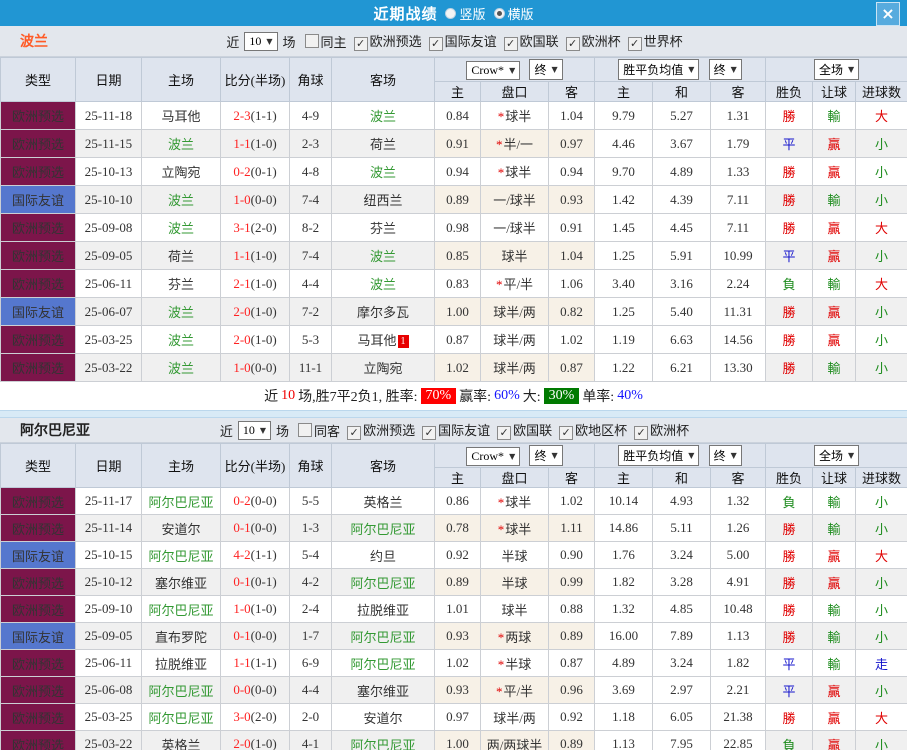 Image resolution: width=907 pixels, height=750 pixels. What do you see at coordinates (465, 13) in the screenshot?
I see `layout-vertical-option: 竖版` at bounding box center [465, 13].